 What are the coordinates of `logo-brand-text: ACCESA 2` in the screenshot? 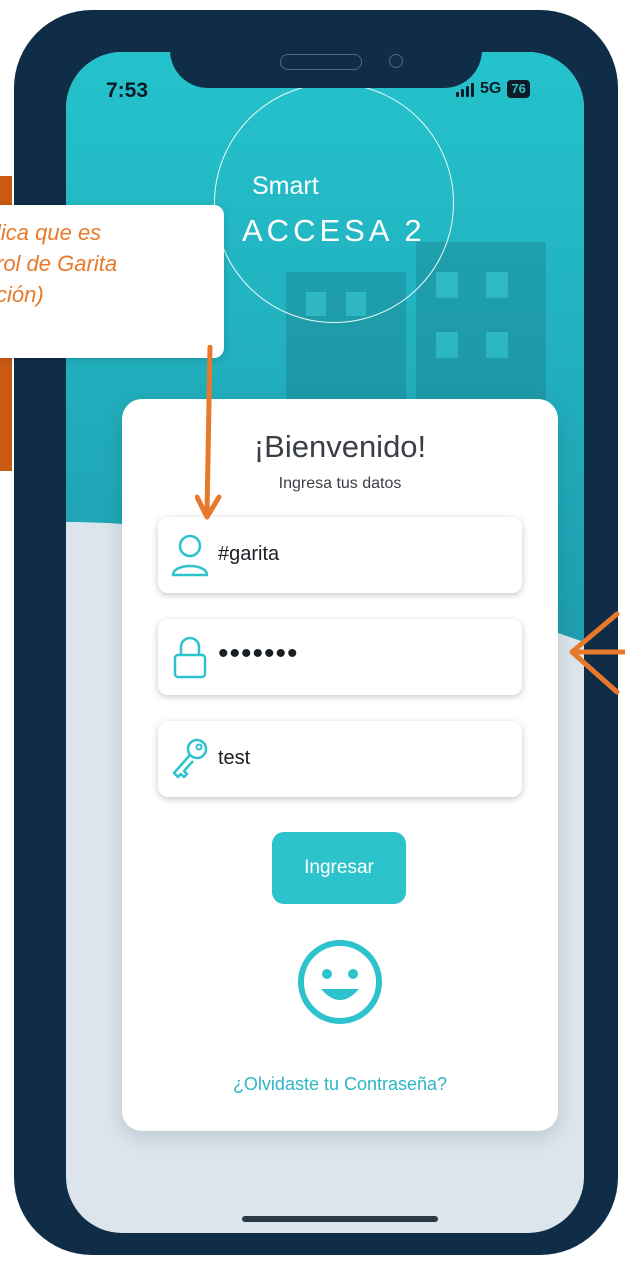 It's located at (334, 230).